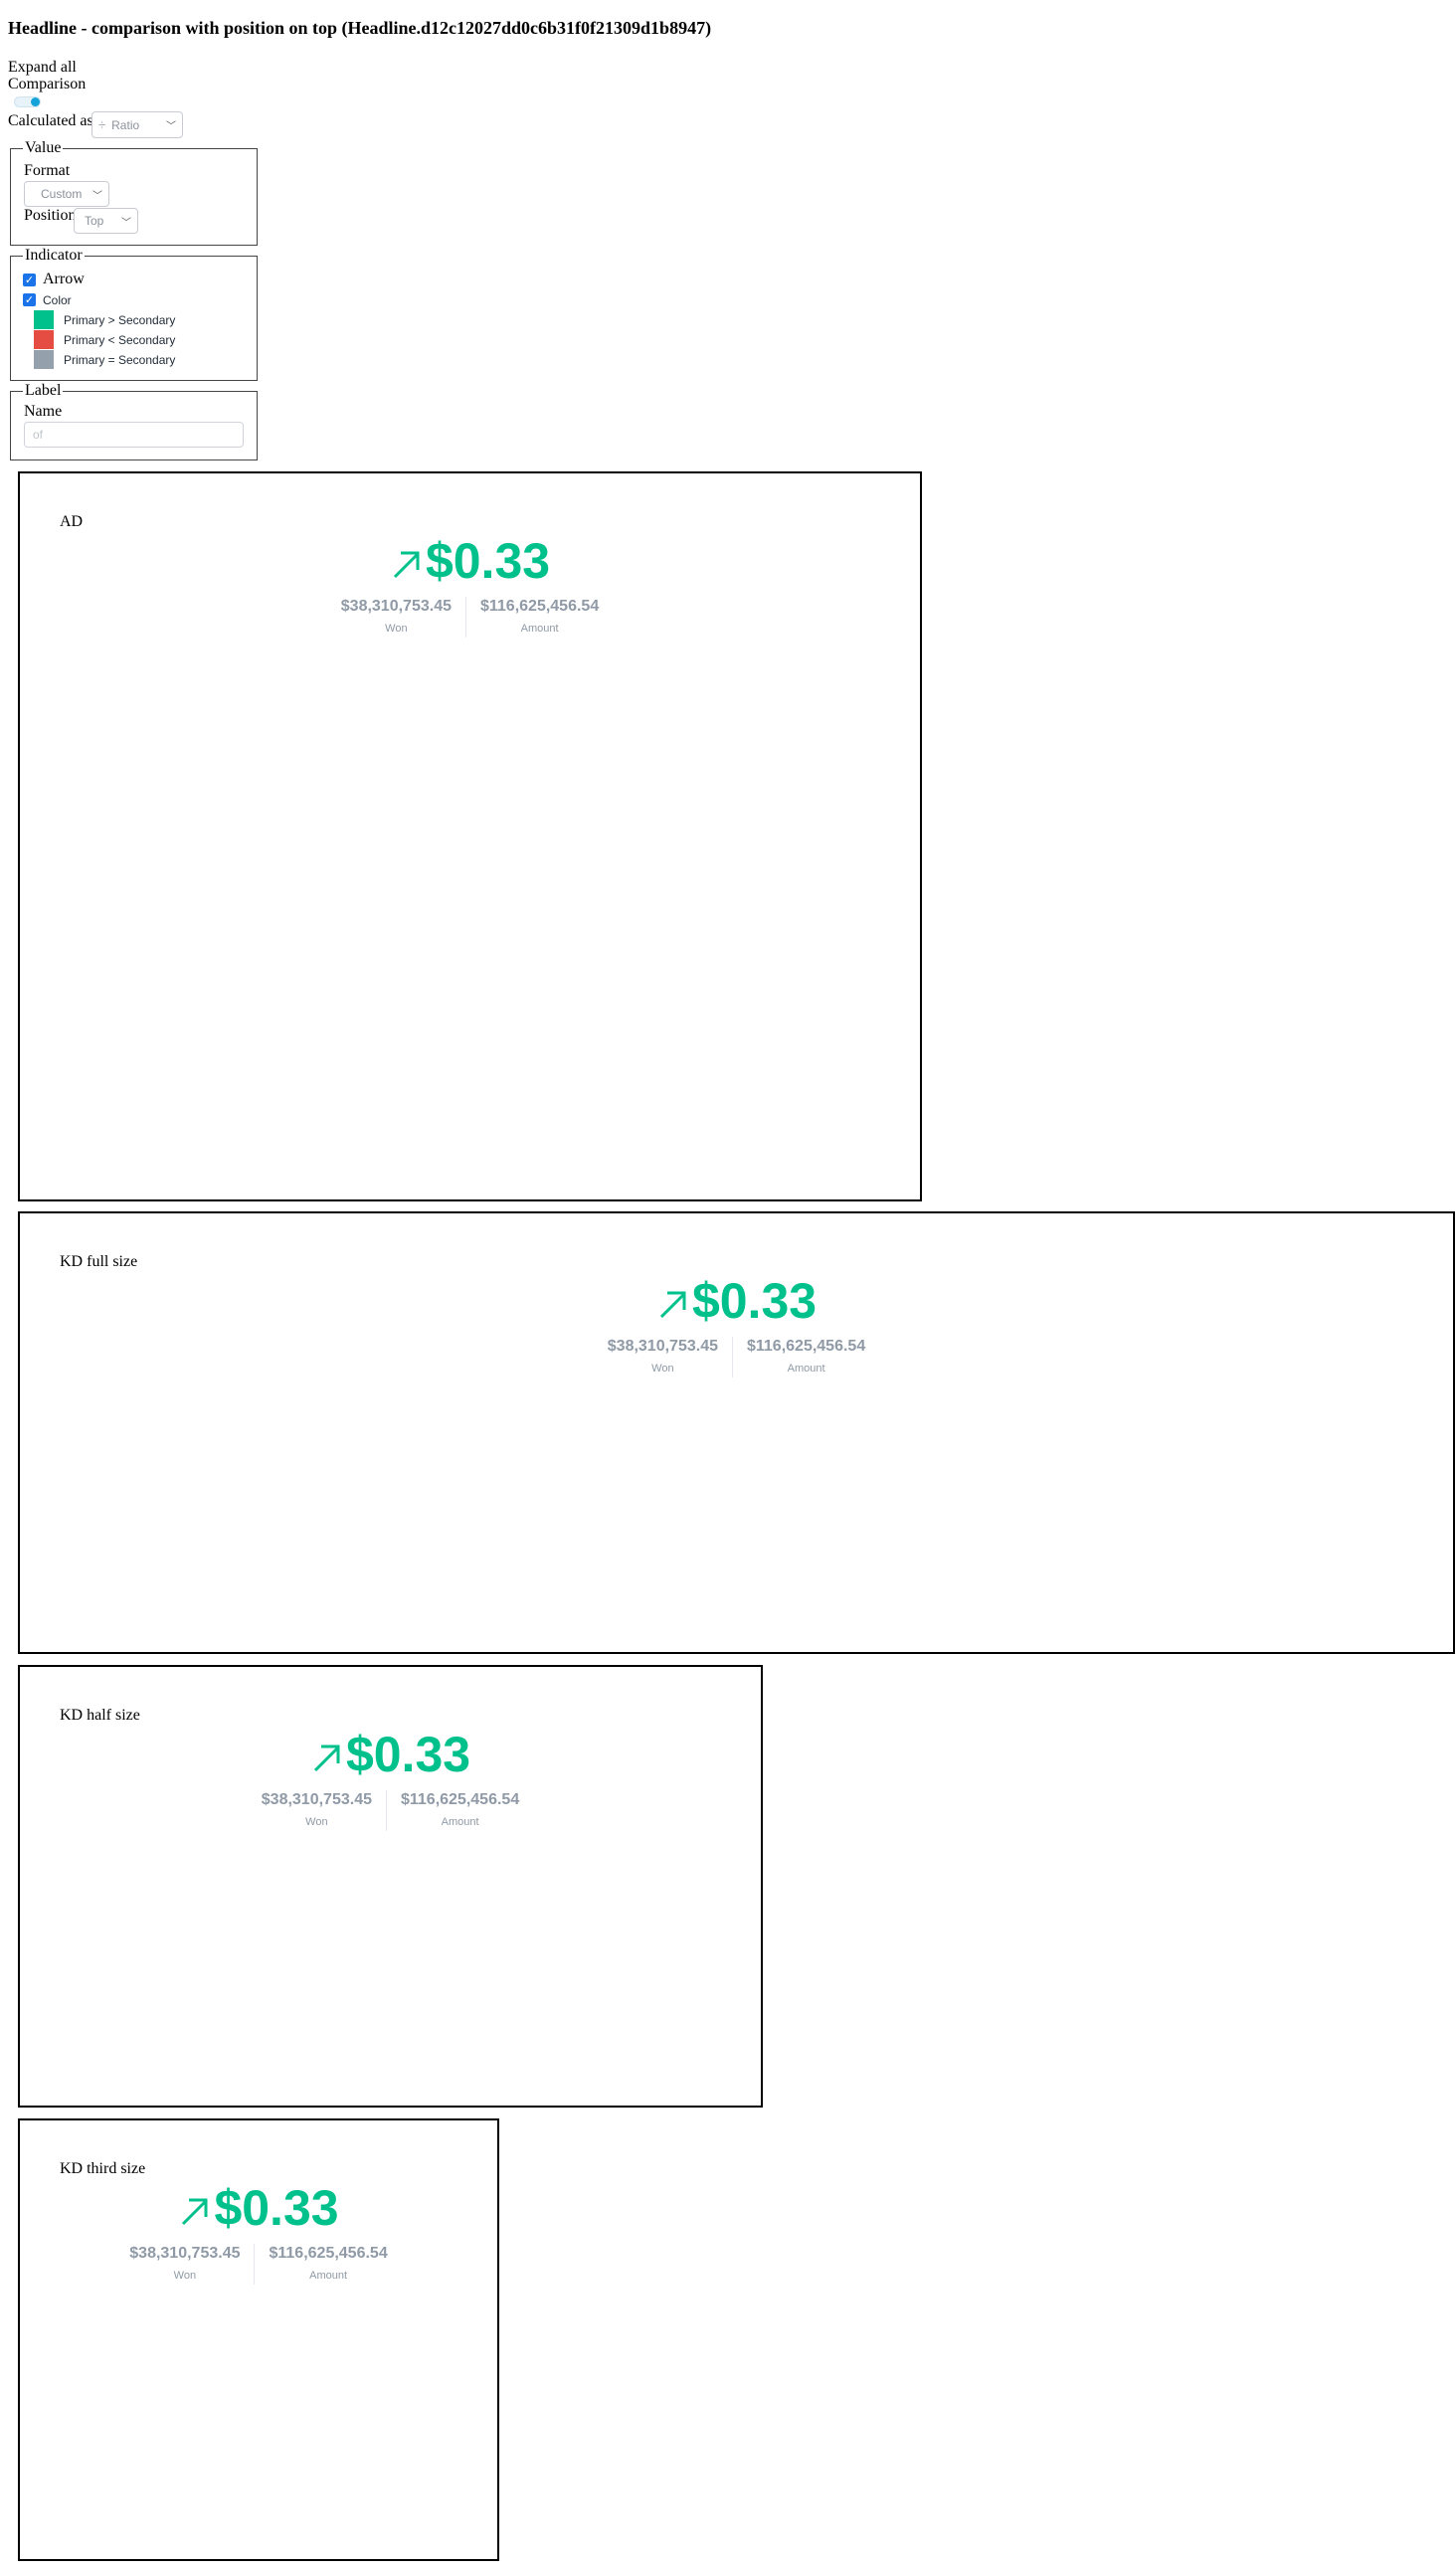 This screenshot has height=2572, width=1456. I want to click on format-value: Custom, so click(62, 194).